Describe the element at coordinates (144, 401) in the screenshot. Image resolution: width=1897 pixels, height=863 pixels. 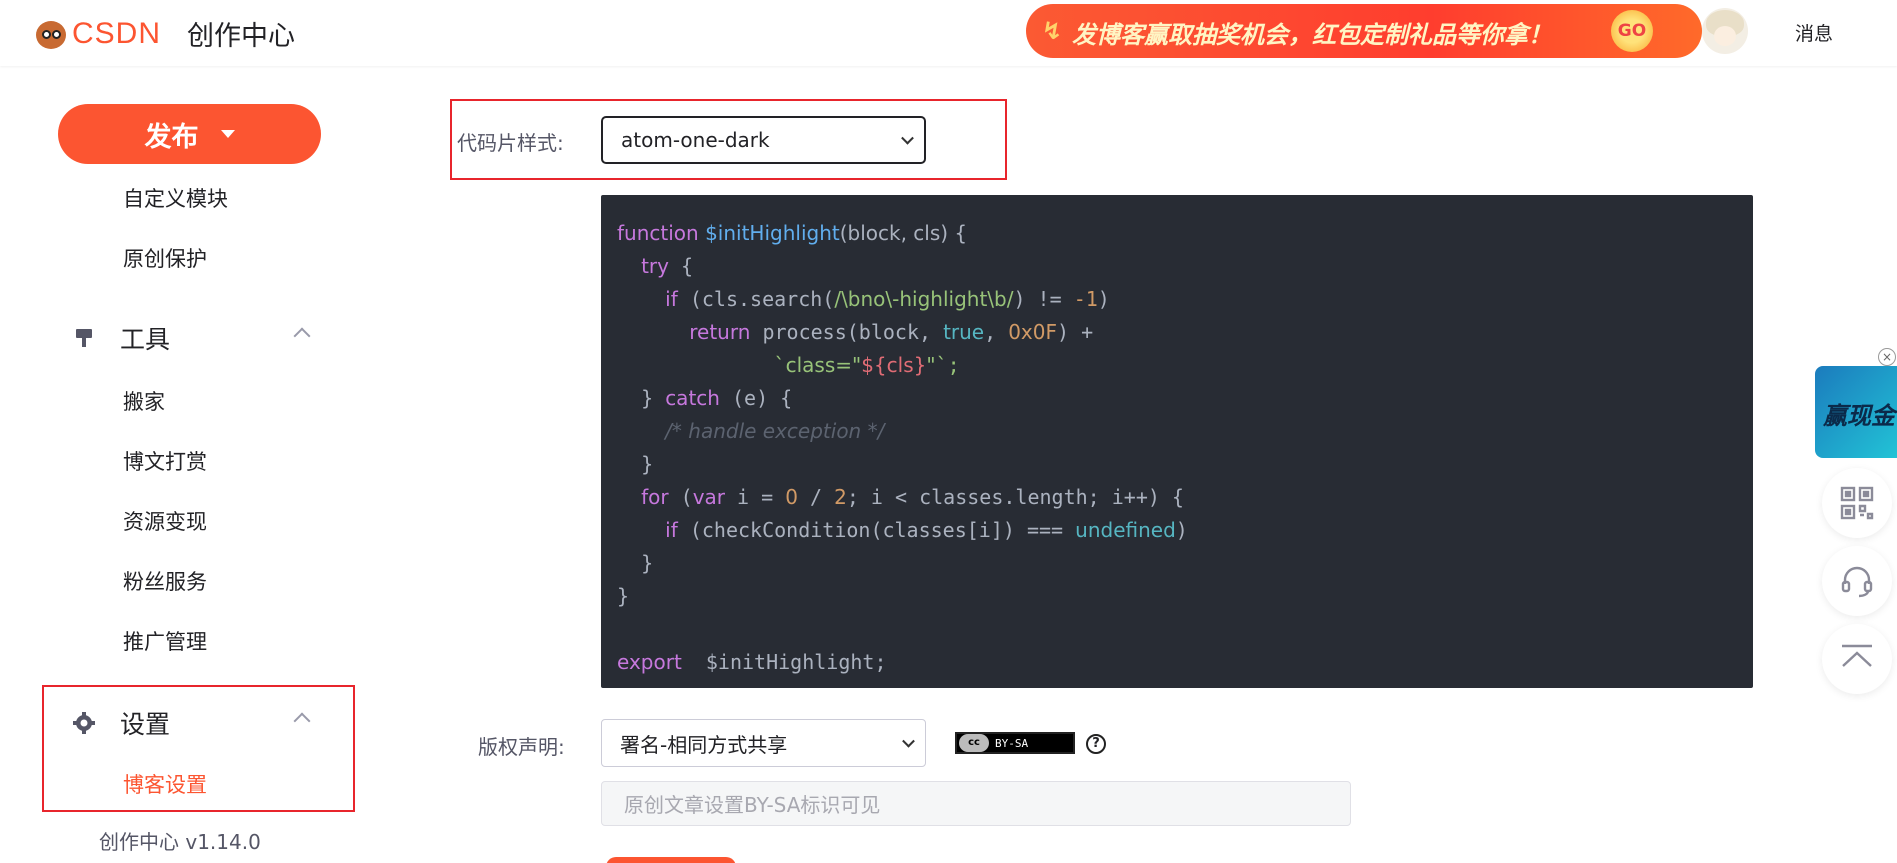
I see `sidebar-item-move: 搬家` at that location.